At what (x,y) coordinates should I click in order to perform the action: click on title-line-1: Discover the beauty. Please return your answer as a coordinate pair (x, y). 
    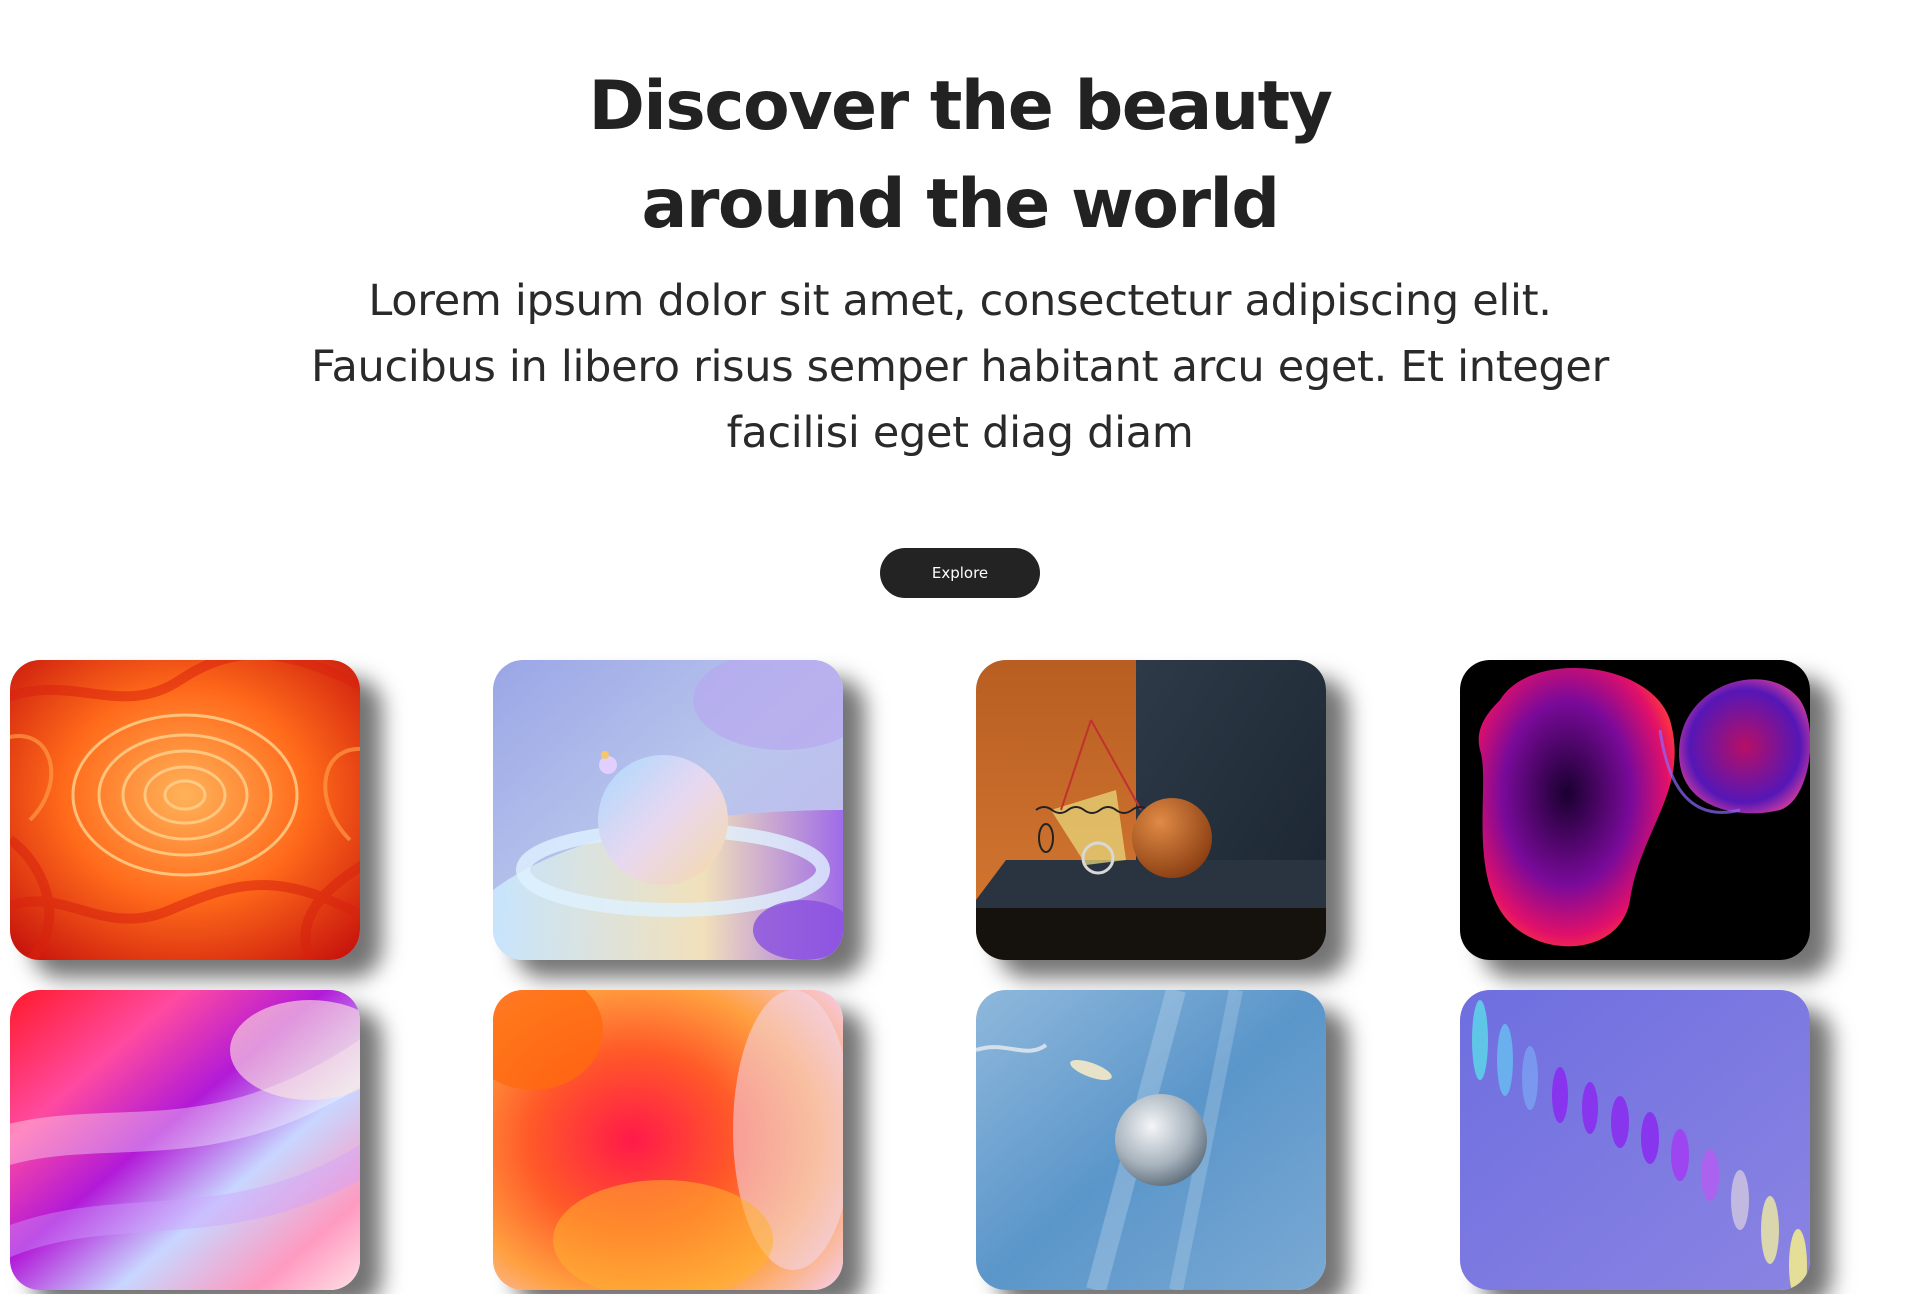
    Looking at the image, I should click on (960, 106).